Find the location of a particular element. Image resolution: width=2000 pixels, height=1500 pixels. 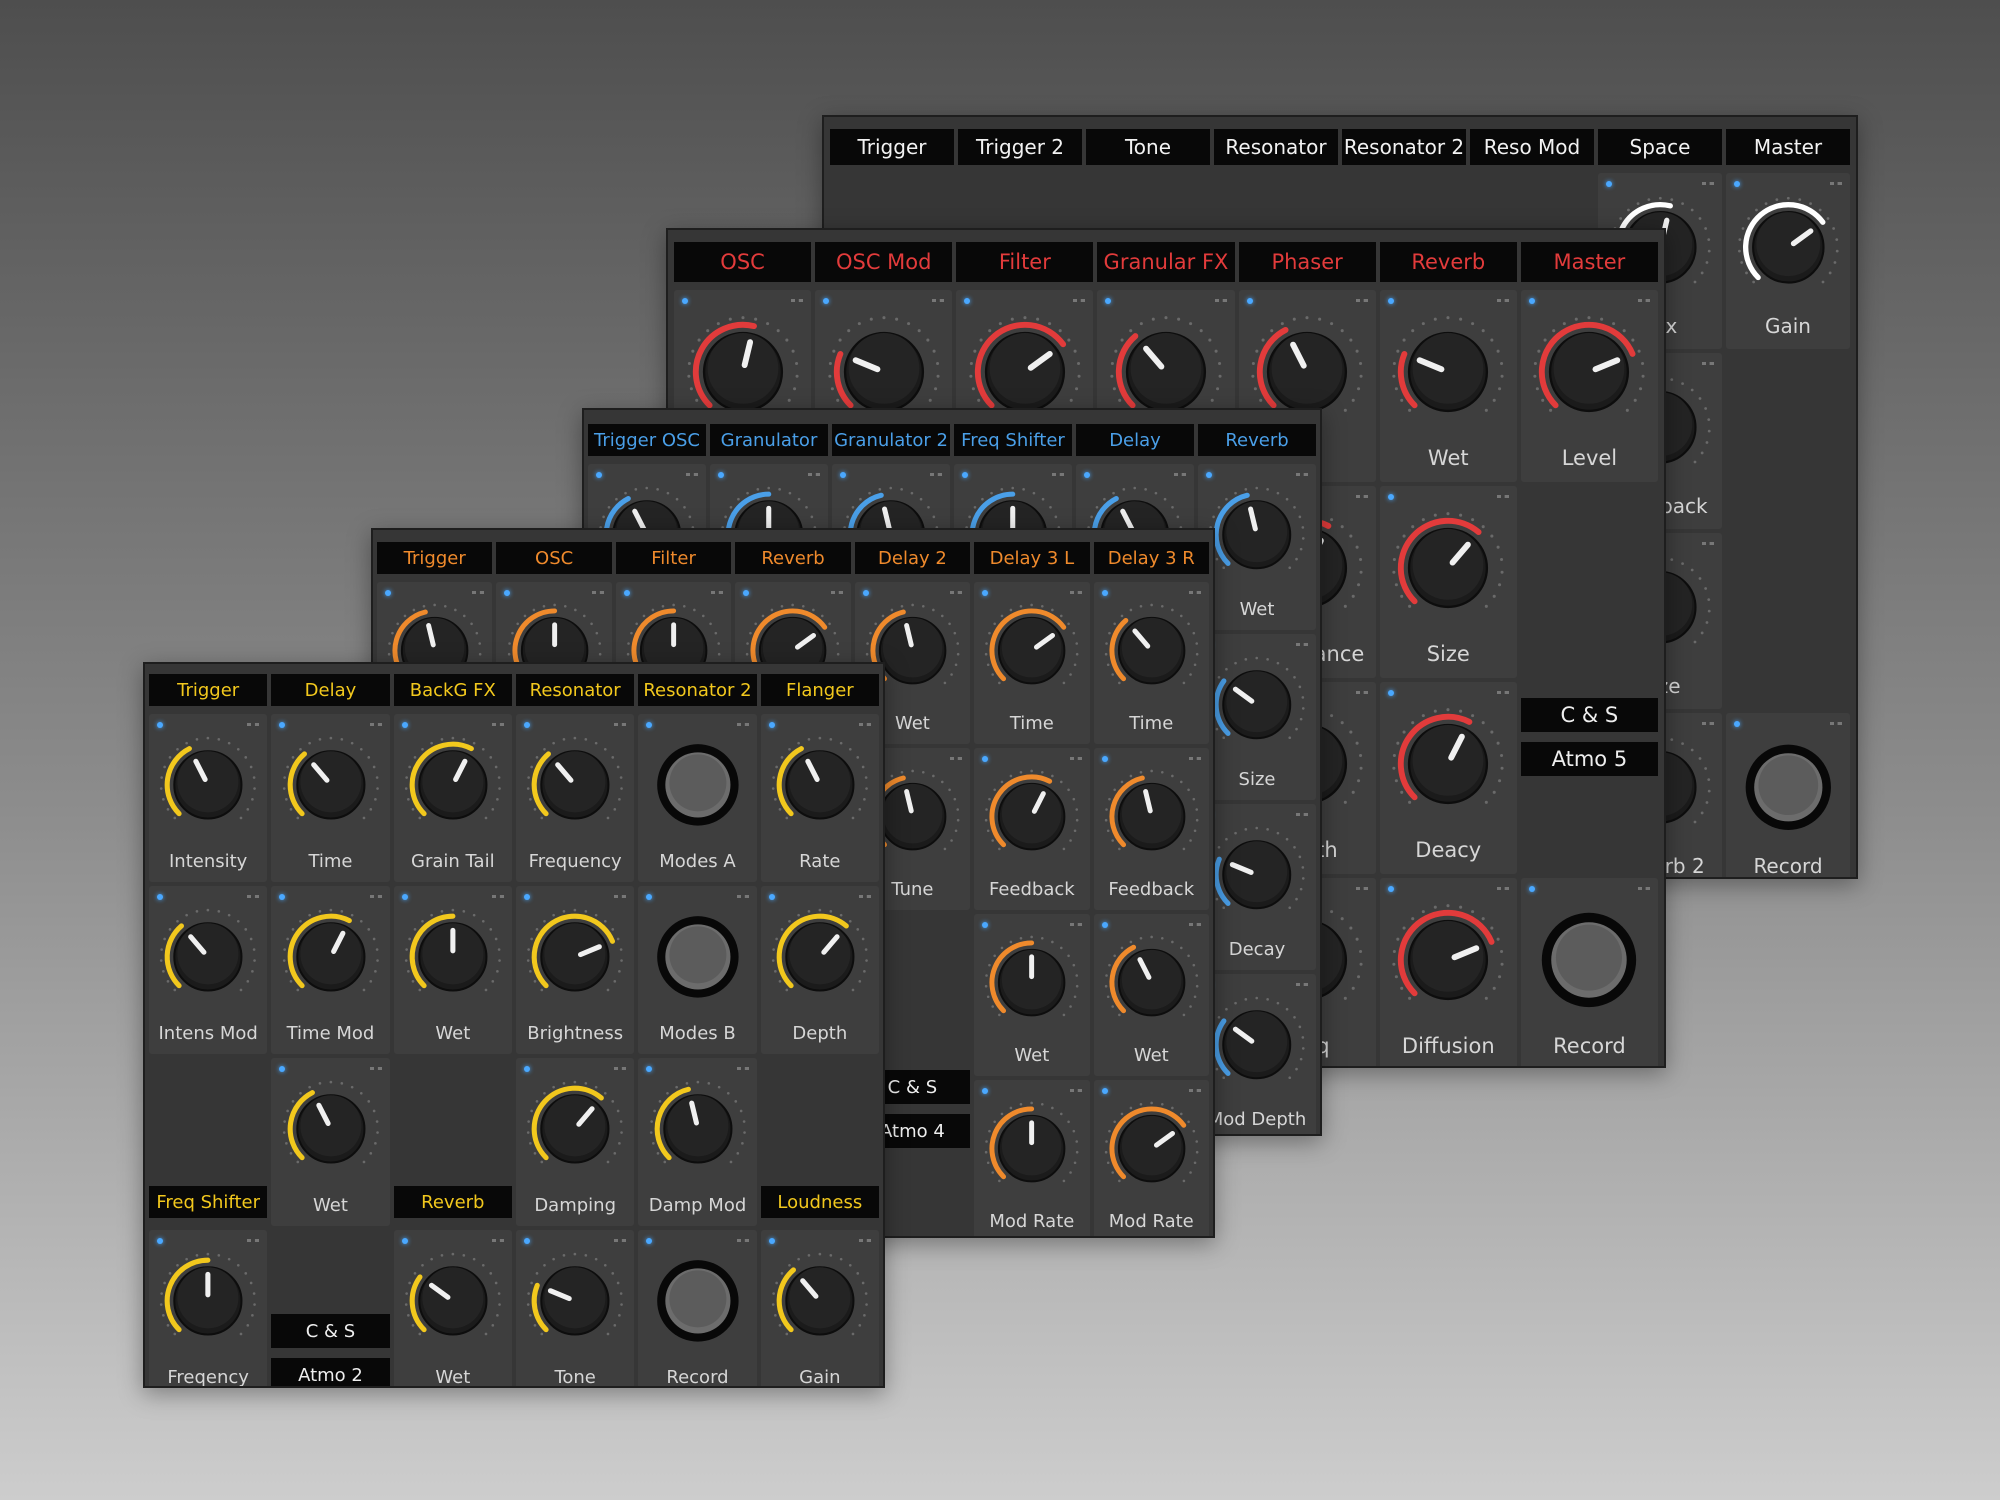

depth-knob is located at coordinates (820, 957).